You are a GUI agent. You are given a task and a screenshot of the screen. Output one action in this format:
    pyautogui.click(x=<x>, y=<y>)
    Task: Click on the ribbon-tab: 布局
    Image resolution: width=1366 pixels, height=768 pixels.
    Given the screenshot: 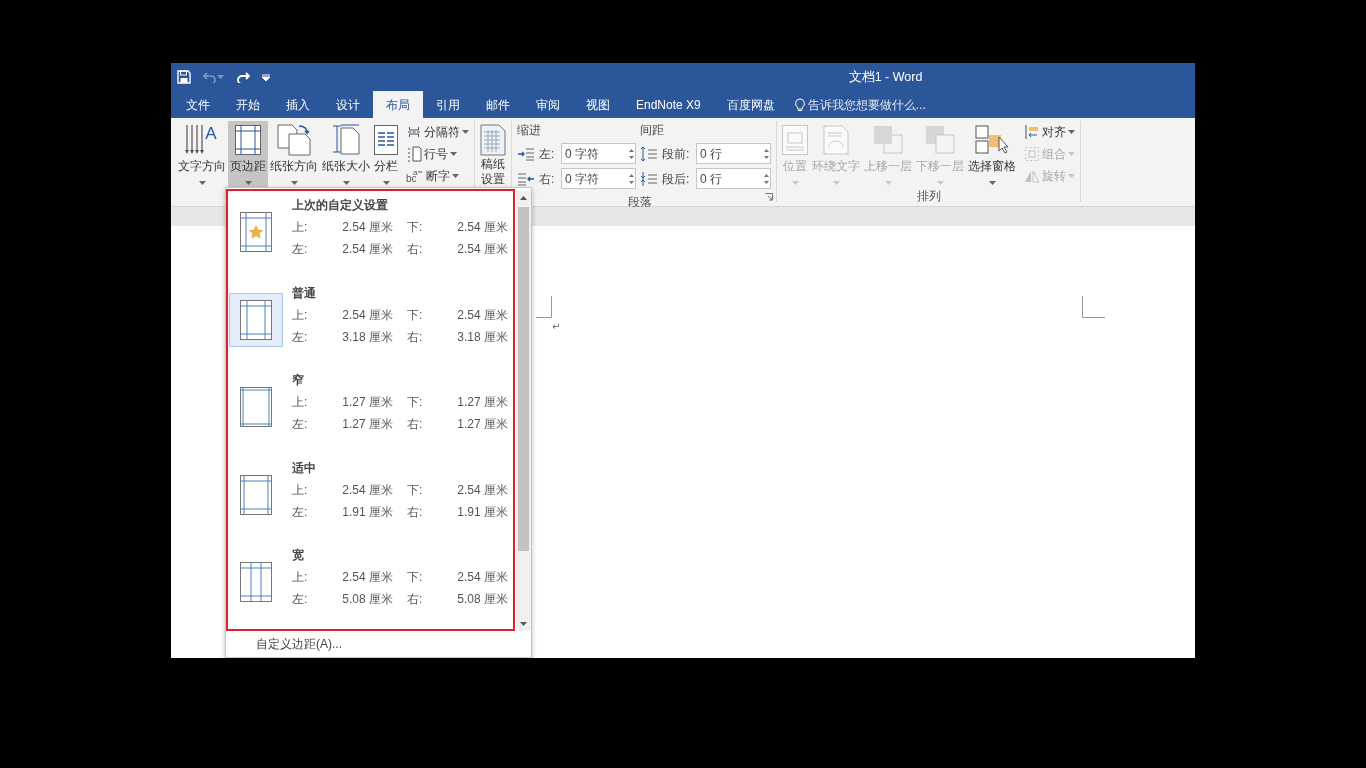 What is the action you would take?
    pyautogui.click(x=398, y=104)
    